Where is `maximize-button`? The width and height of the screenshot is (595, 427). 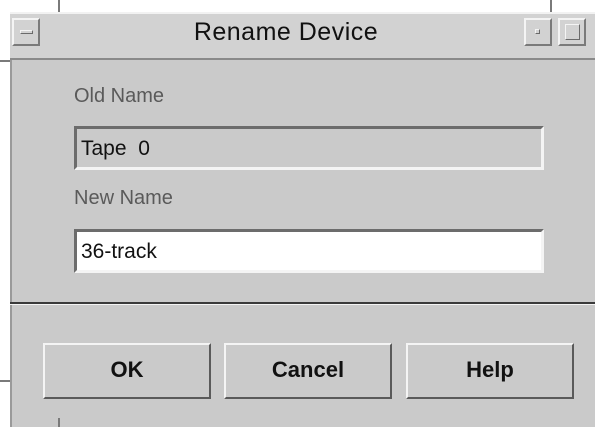
maximize-button is located at coordinates (572, 32).